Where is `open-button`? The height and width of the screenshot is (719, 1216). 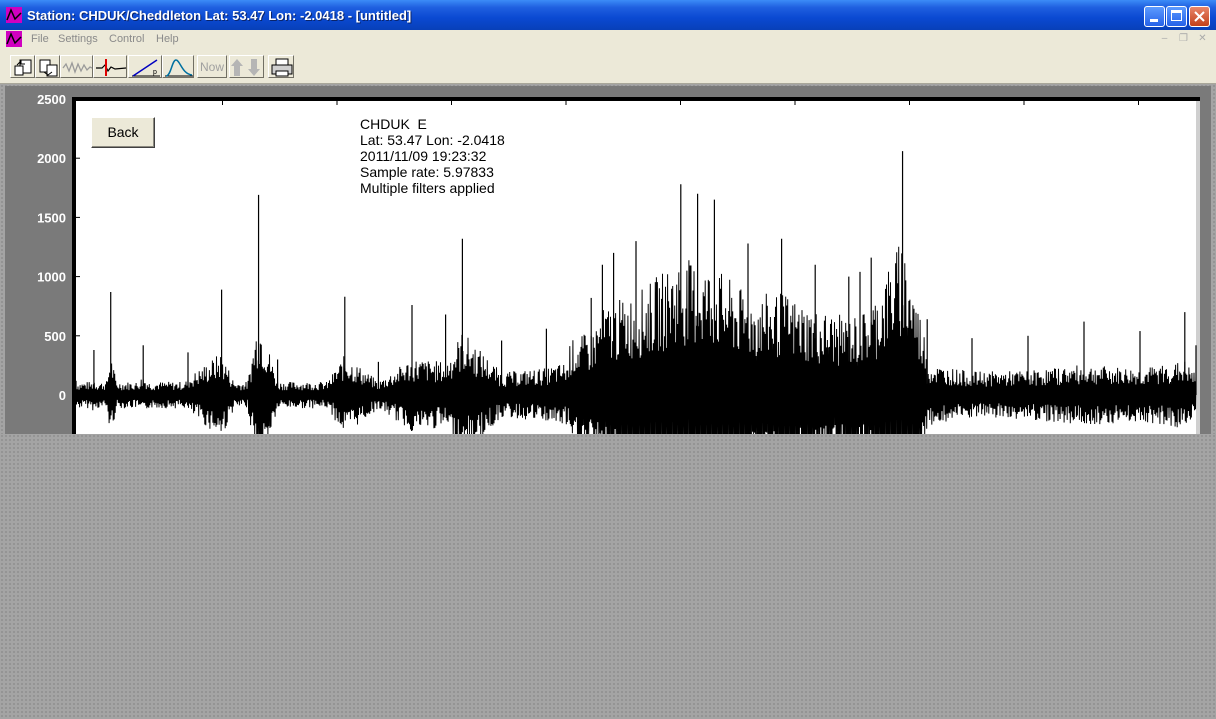
open-button is located at coordinates (22, 66).